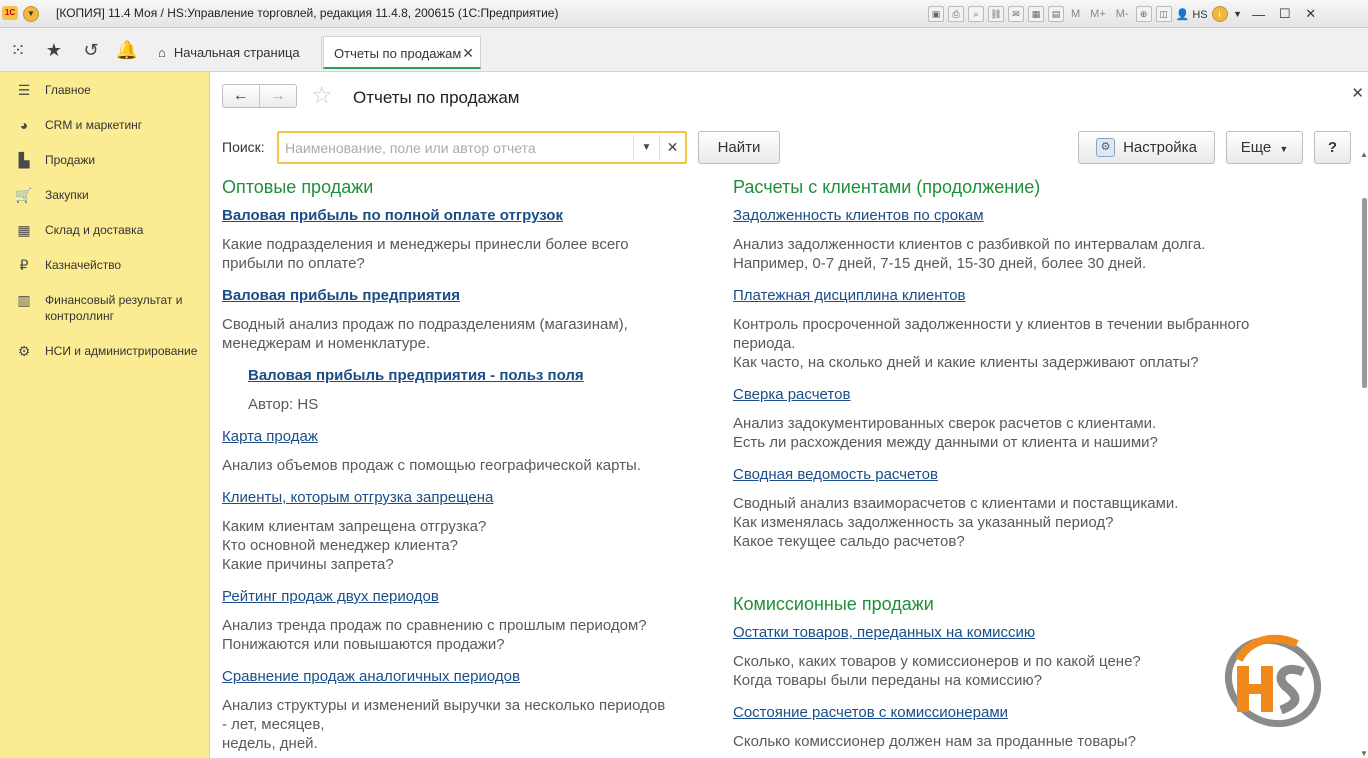  I want to click on search-label: Поиск:, so click(243, 147).